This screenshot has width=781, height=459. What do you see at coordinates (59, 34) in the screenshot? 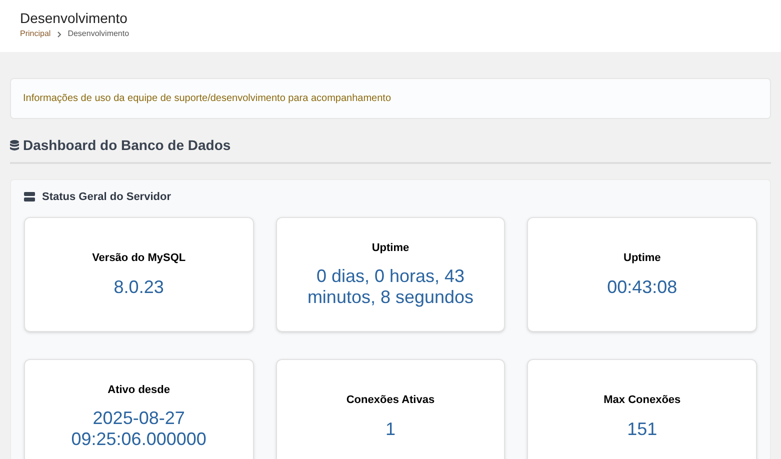
I see `chevron-icon` at bounding box center [59, 34].